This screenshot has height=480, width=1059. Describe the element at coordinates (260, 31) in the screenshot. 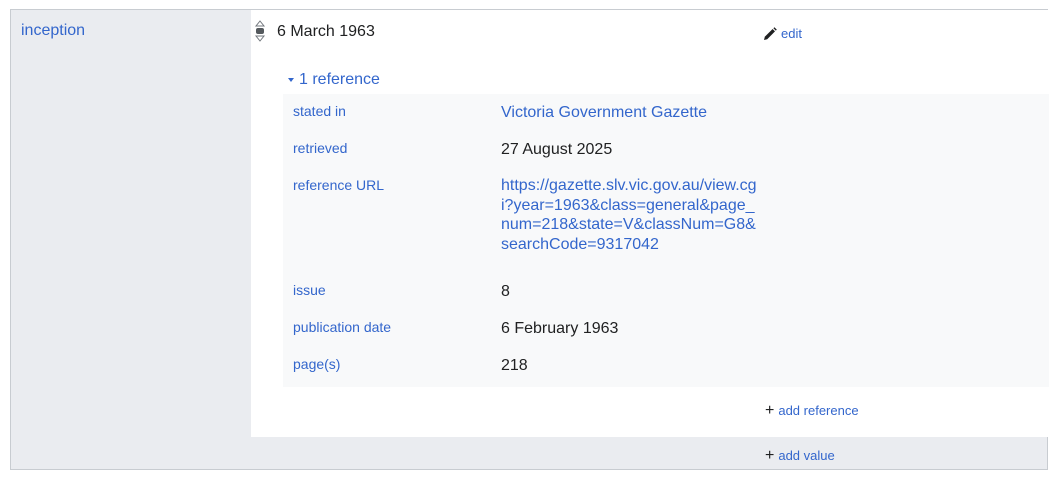

I see `rank-normal-icon` at that location.